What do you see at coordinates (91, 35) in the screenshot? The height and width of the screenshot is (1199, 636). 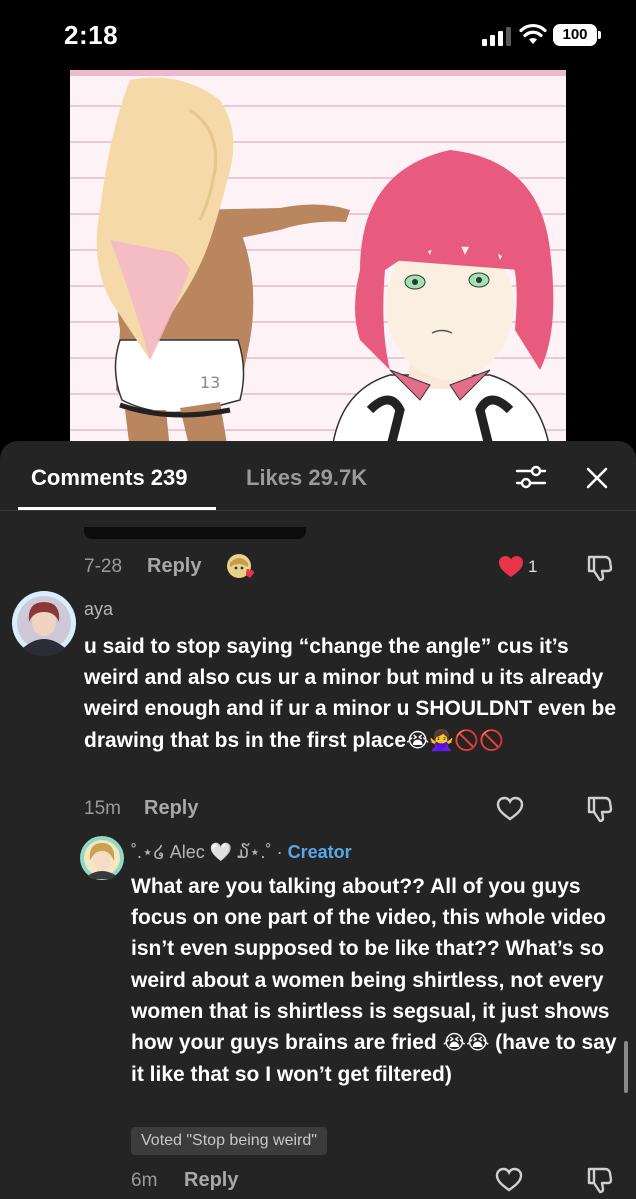 I see `status-time: 2:18` at bounding box center [91, 35].